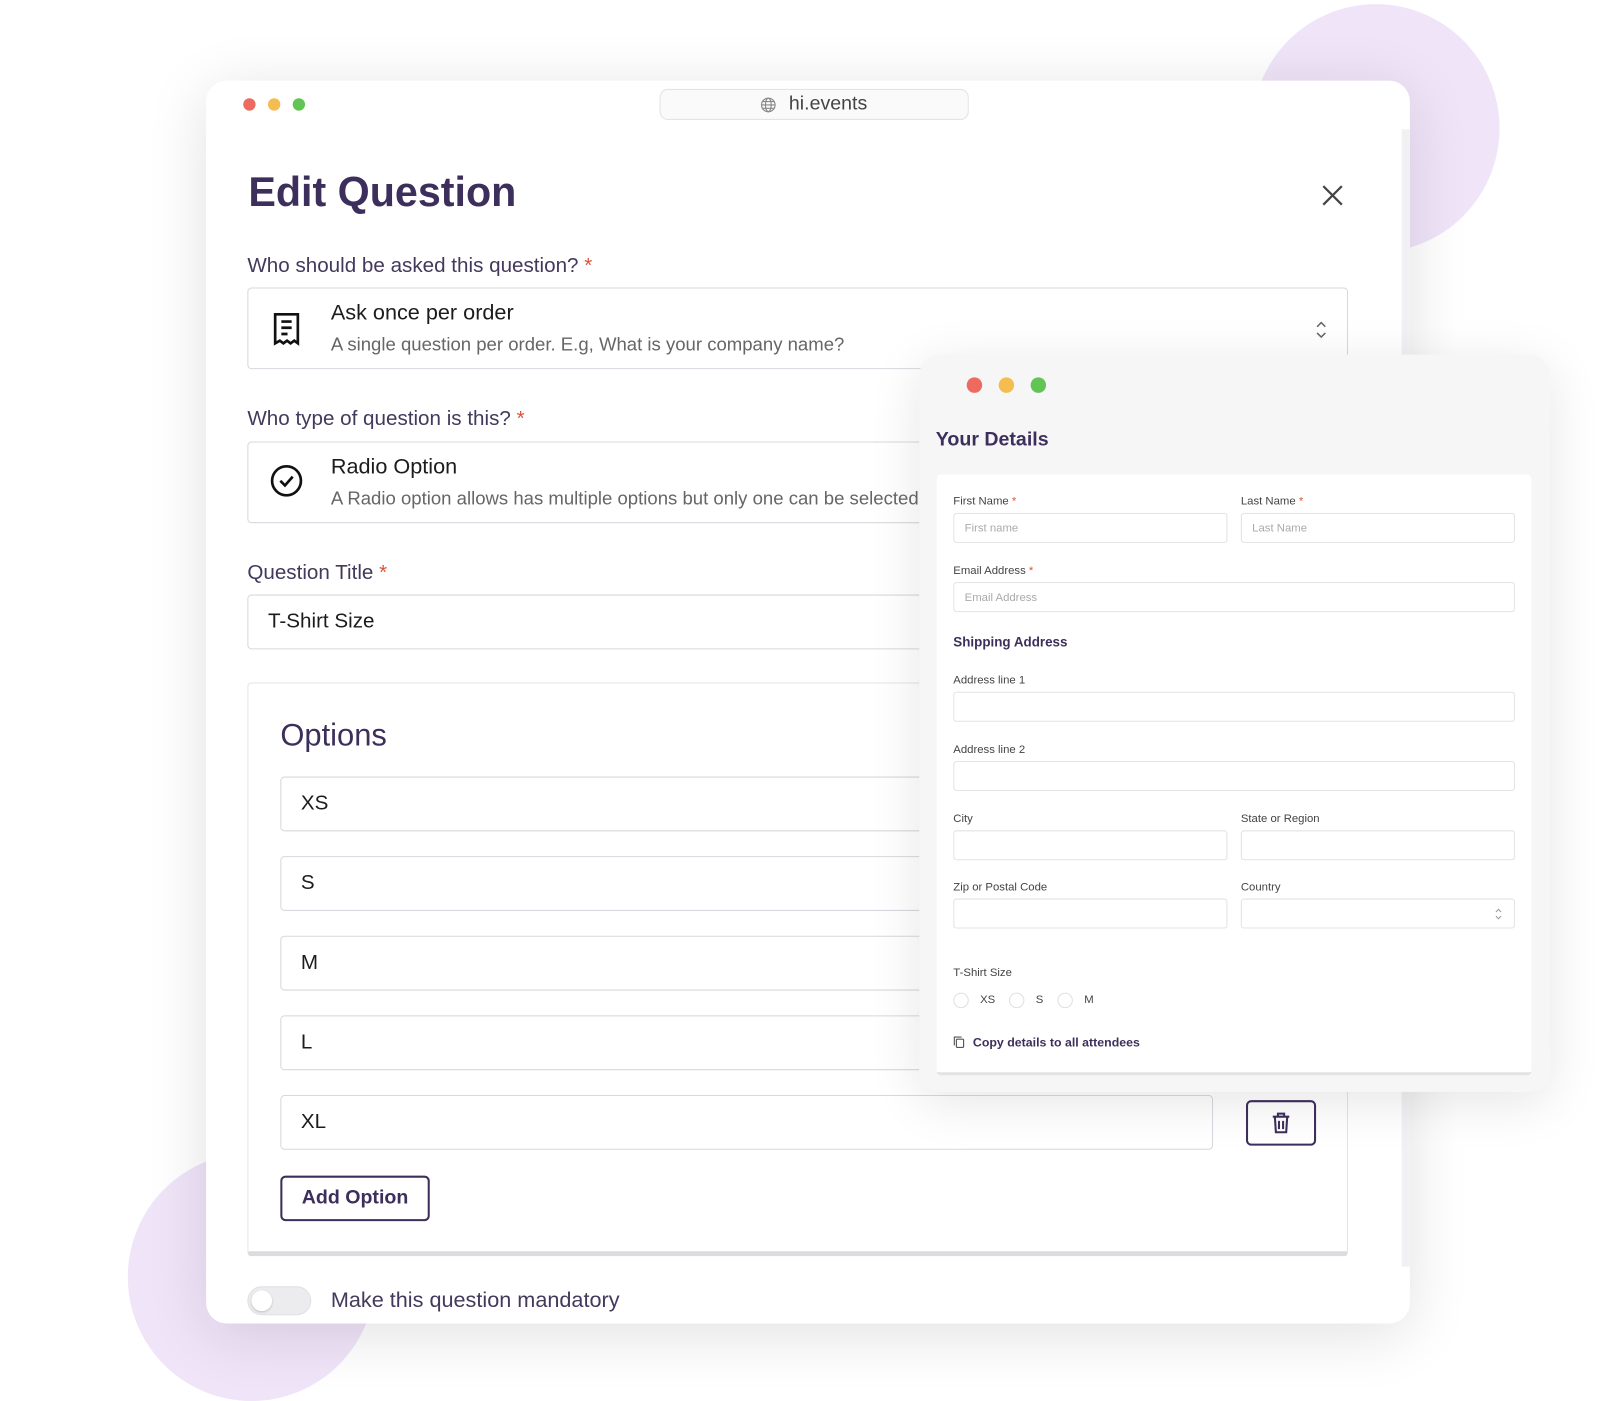  What do you see at coordinates (1377, 527) in the screenshot?
I see `last-name-input: Last Name` at bounding box center [1377, 527].